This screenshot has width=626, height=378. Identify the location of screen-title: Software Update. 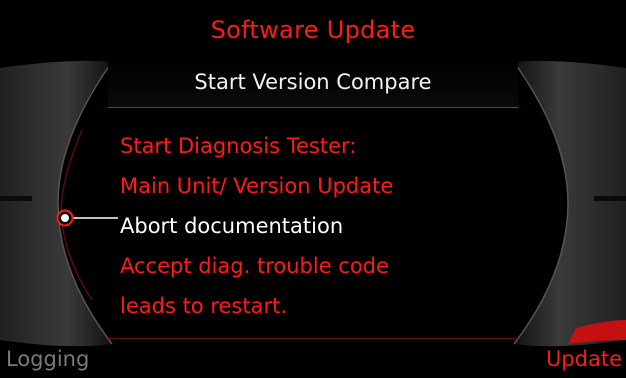
(313, 30).